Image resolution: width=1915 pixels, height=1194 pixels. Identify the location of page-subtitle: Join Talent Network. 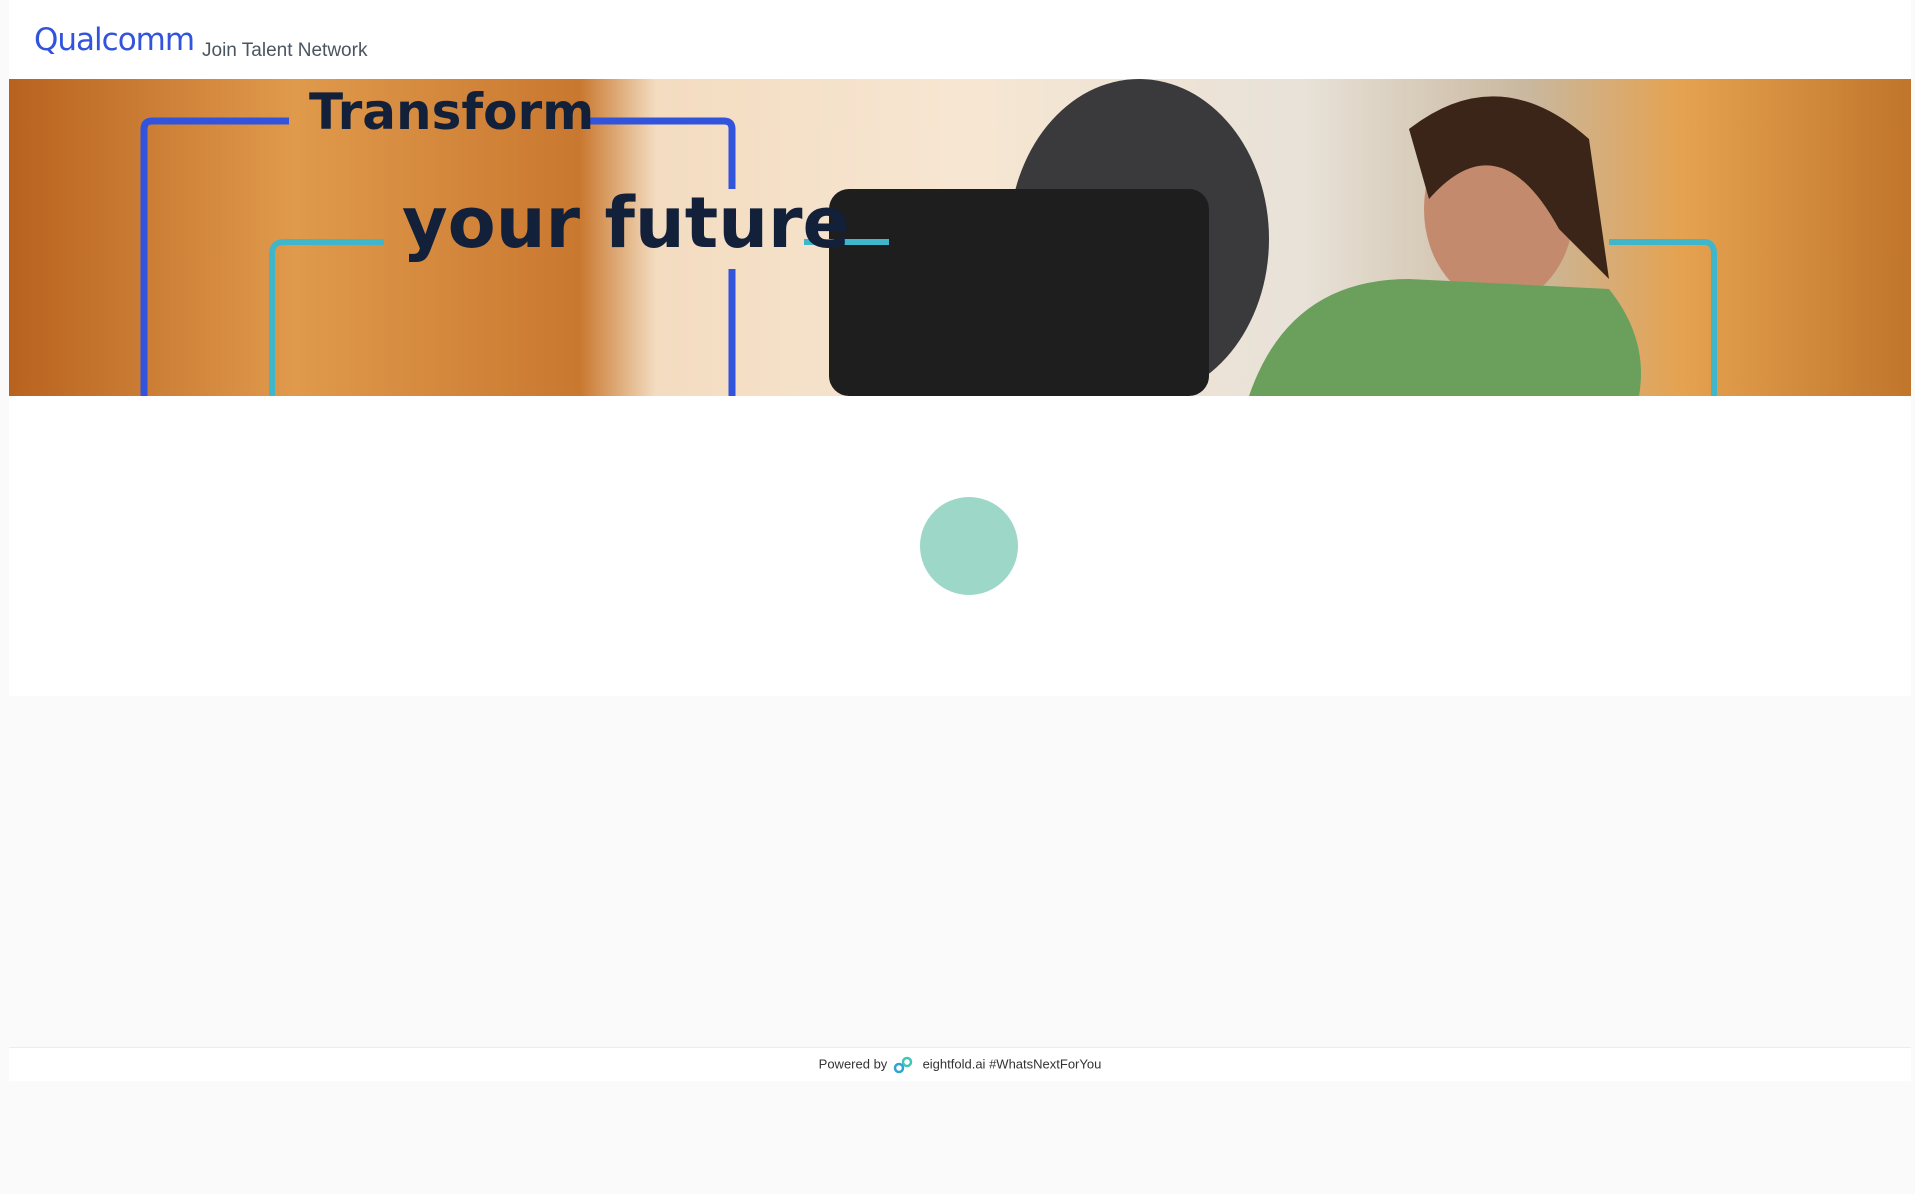
(285, 50).